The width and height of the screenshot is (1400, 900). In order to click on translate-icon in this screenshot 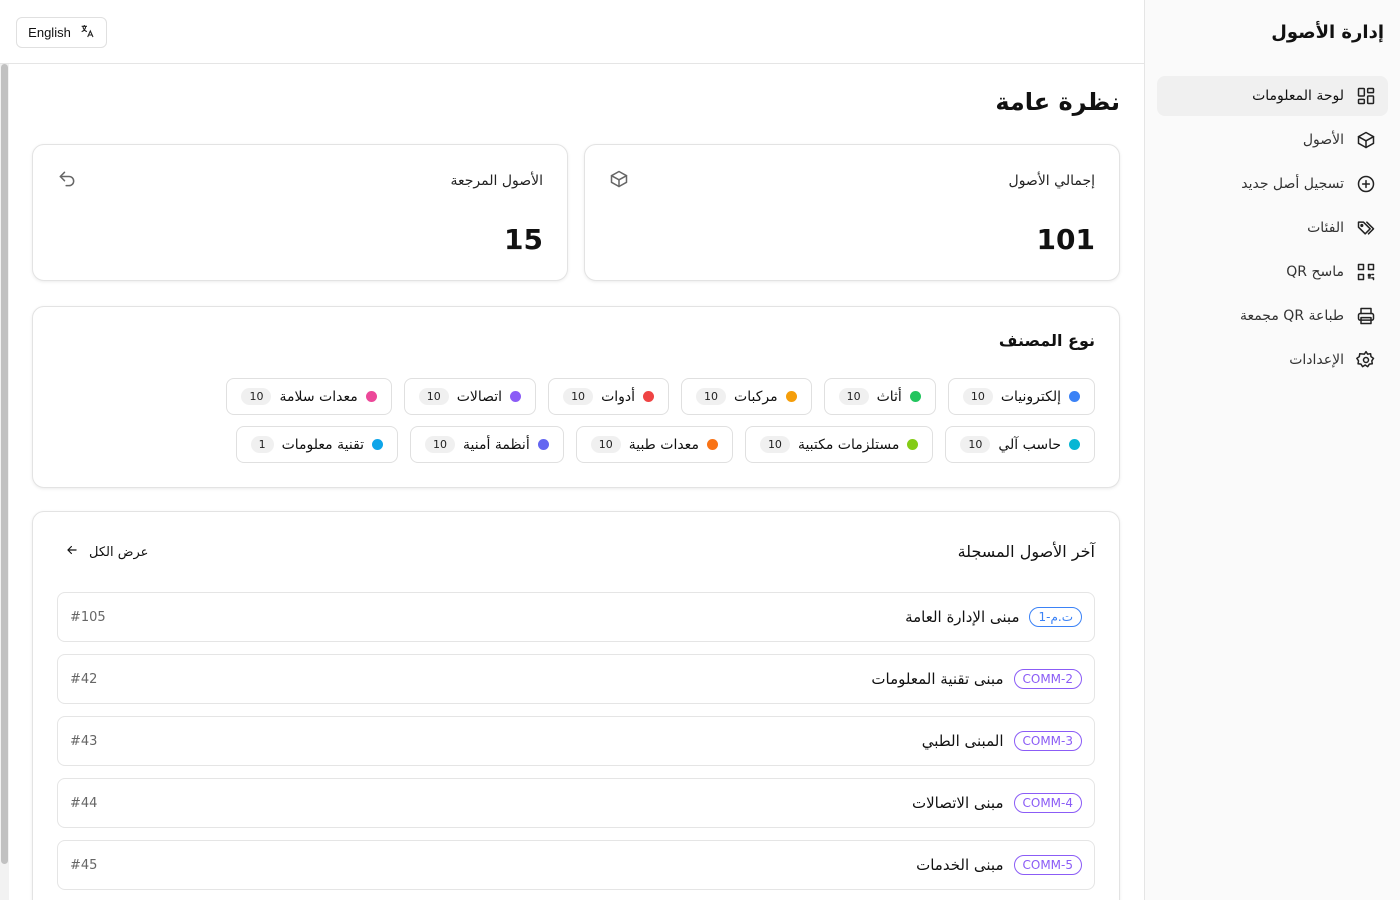, I will do `click(87, 32)`.